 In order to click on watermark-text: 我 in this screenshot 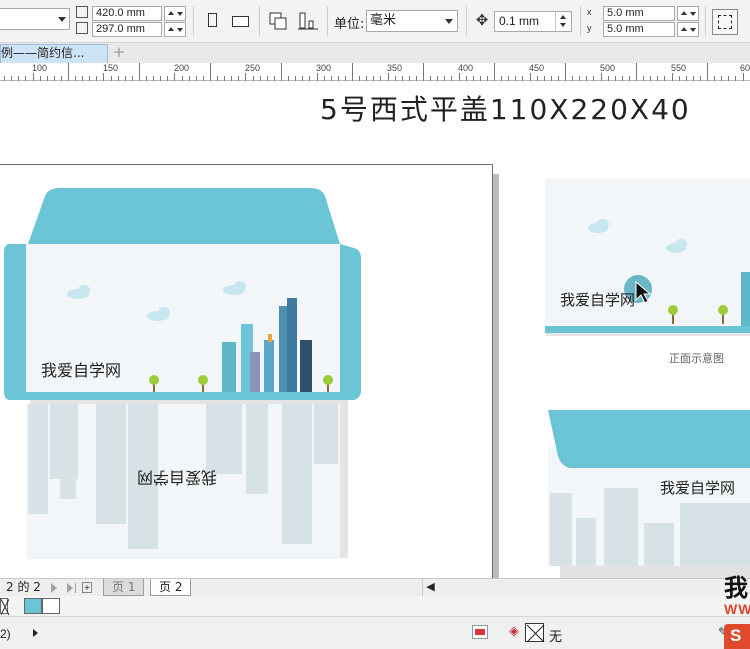, I will do `click(736, 587)`.